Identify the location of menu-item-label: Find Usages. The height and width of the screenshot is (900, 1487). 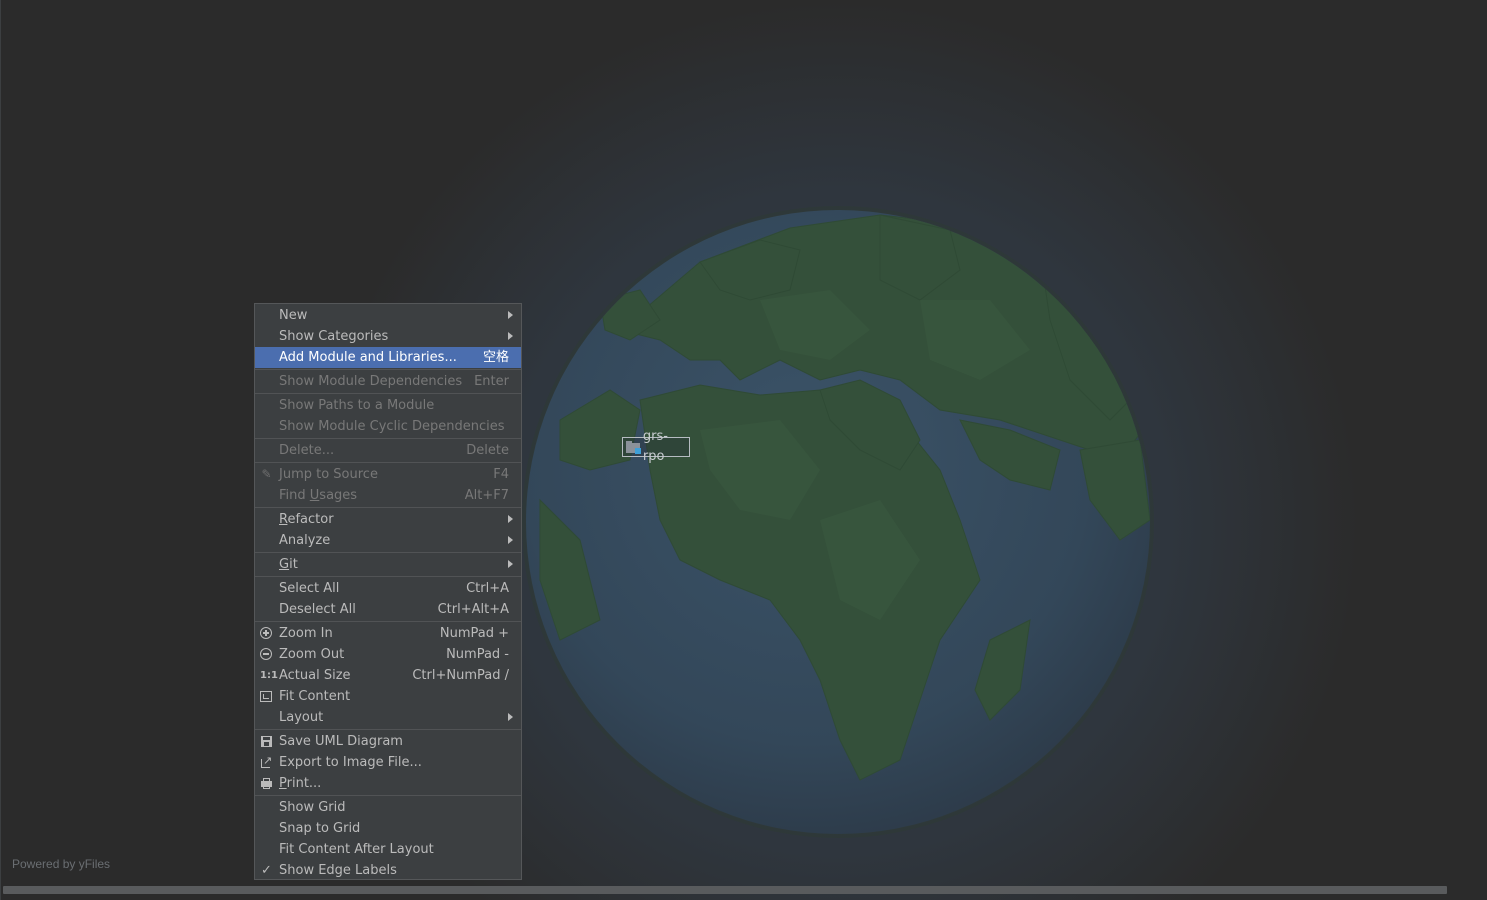
(318, 495).